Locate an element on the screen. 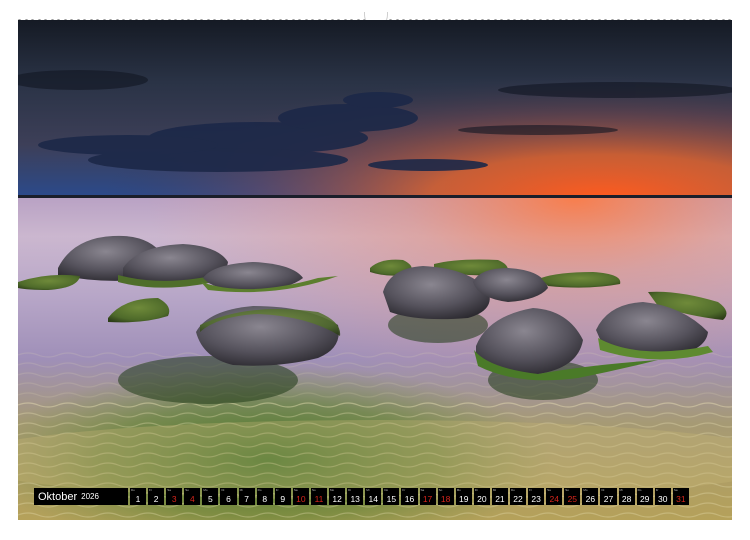 This screenshot has width=750, height=540. day-cell: Sa 24 is located at coordinates (554, 496).